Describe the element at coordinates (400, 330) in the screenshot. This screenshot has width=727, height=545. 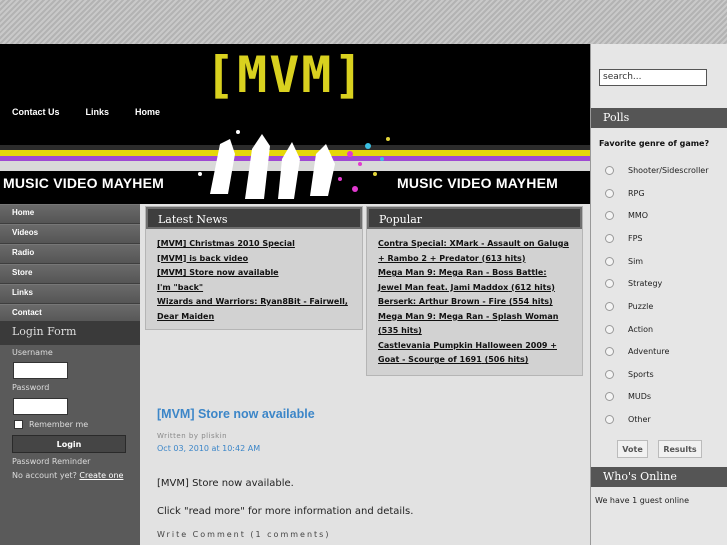
I see `hit-count: (535 hits)` at that location.